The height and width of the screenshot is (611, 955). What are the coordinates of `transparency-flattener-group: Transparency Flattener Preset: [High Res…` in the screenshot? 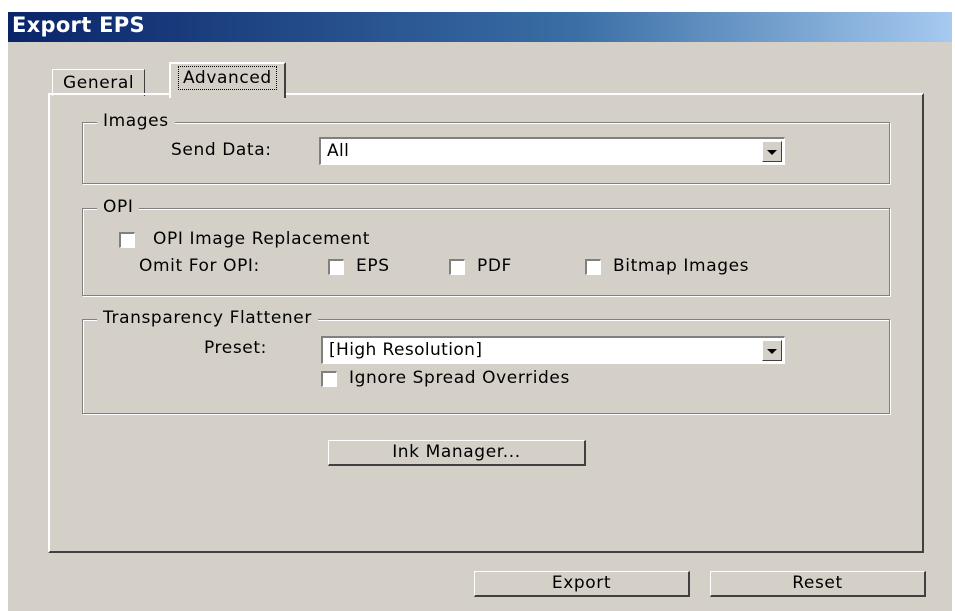 It's located at (486, 361).